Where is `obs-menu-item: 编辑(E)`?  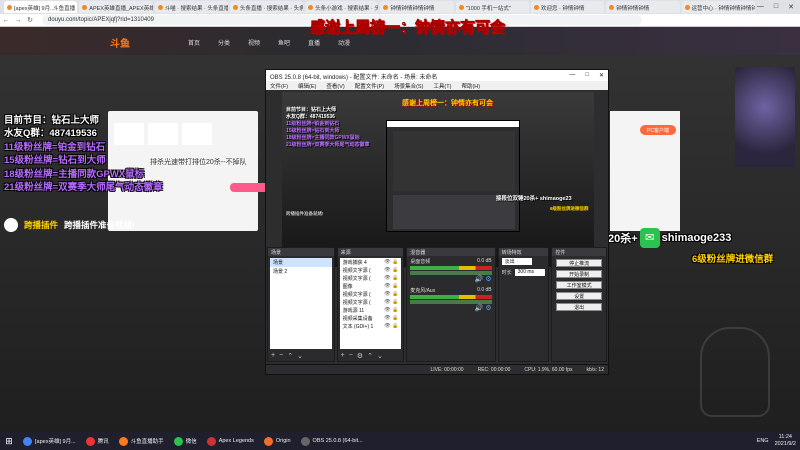 obs-menu-item: 编辑(E) is located at coordinates (307, 86).